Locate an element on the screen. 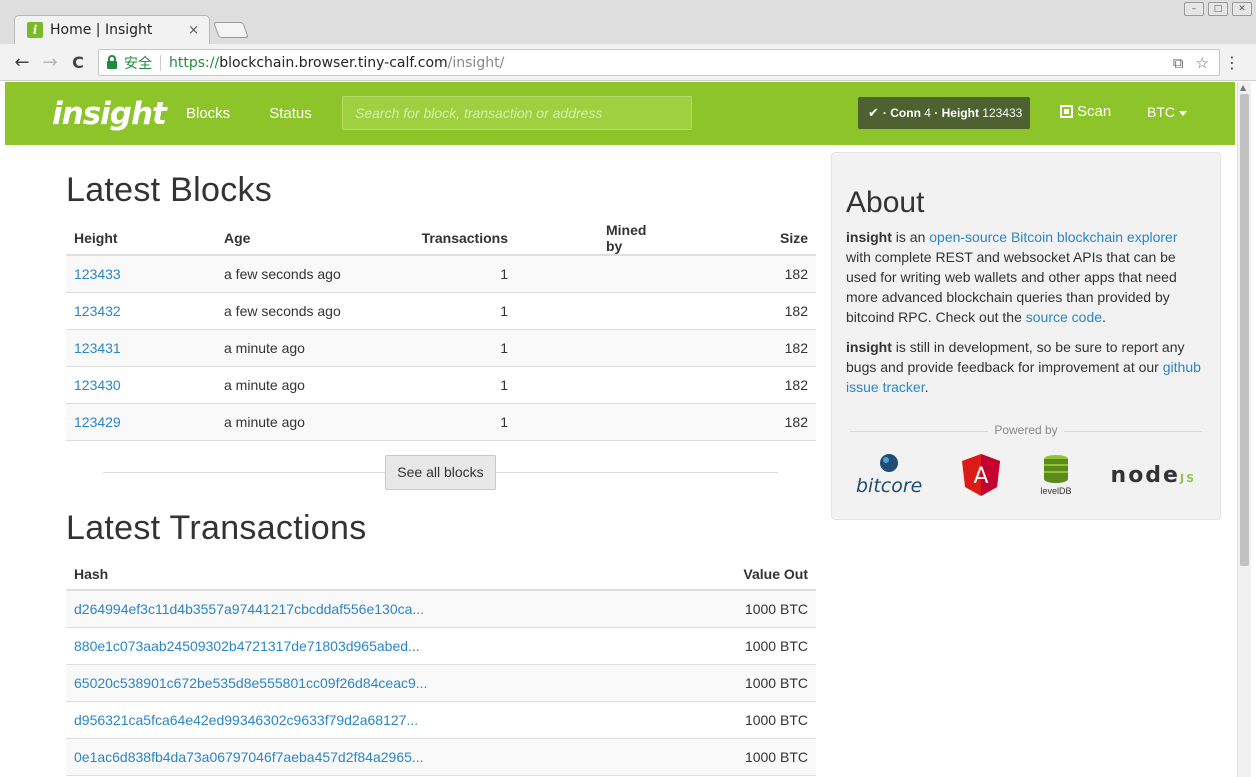 This screenshot has height=777, width=1256. back-arrow-icon: ← is located at coordinates (22, 62).